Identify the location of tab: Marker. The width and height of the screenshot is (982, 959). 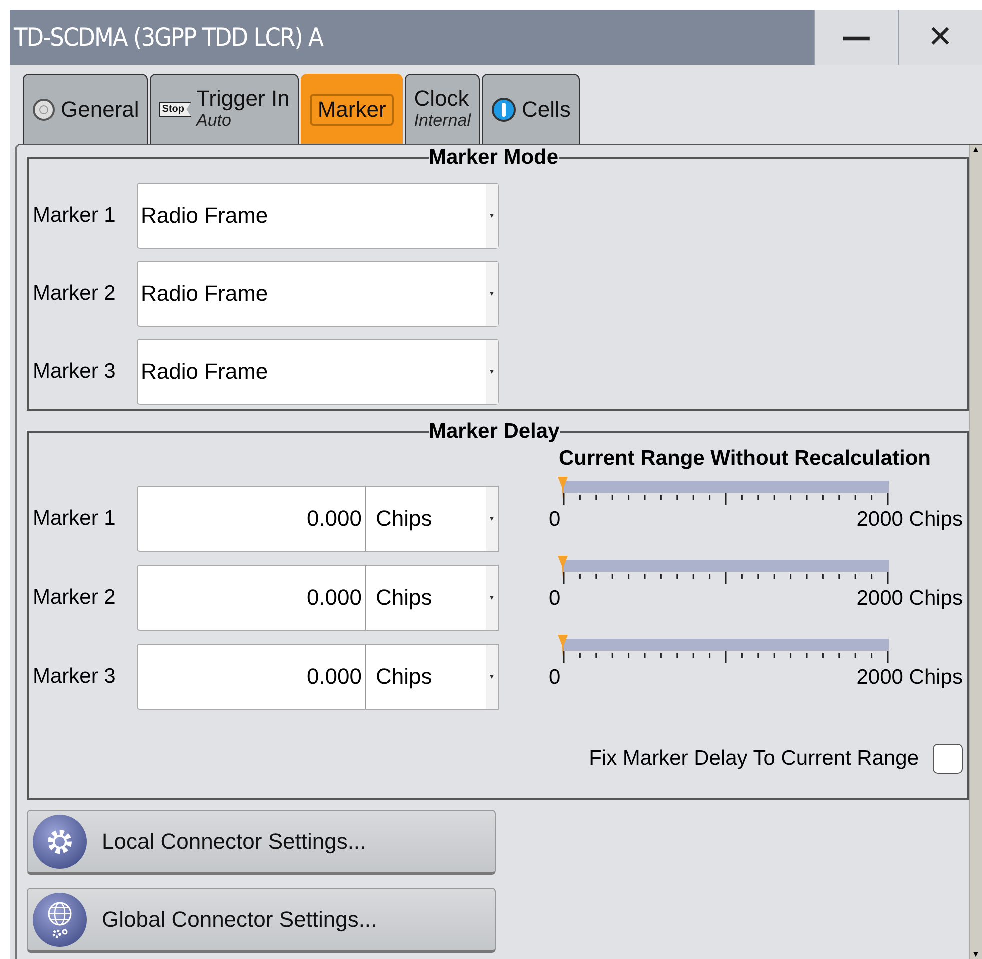
(352, 109).